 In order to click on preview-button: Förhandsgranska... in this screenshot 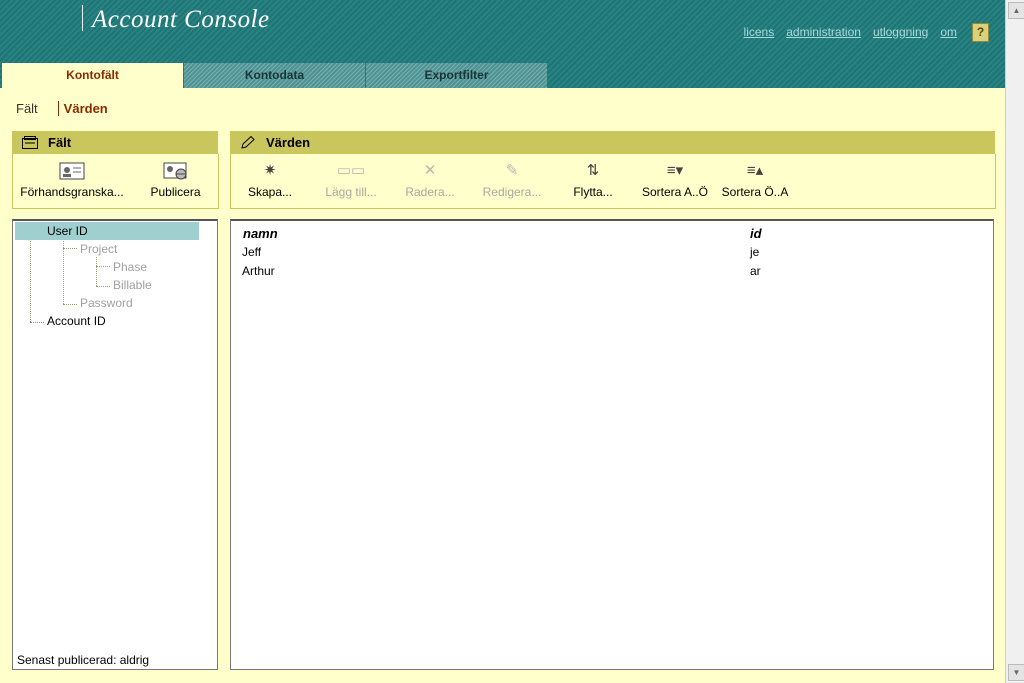, I will do `click(72, 180)`.